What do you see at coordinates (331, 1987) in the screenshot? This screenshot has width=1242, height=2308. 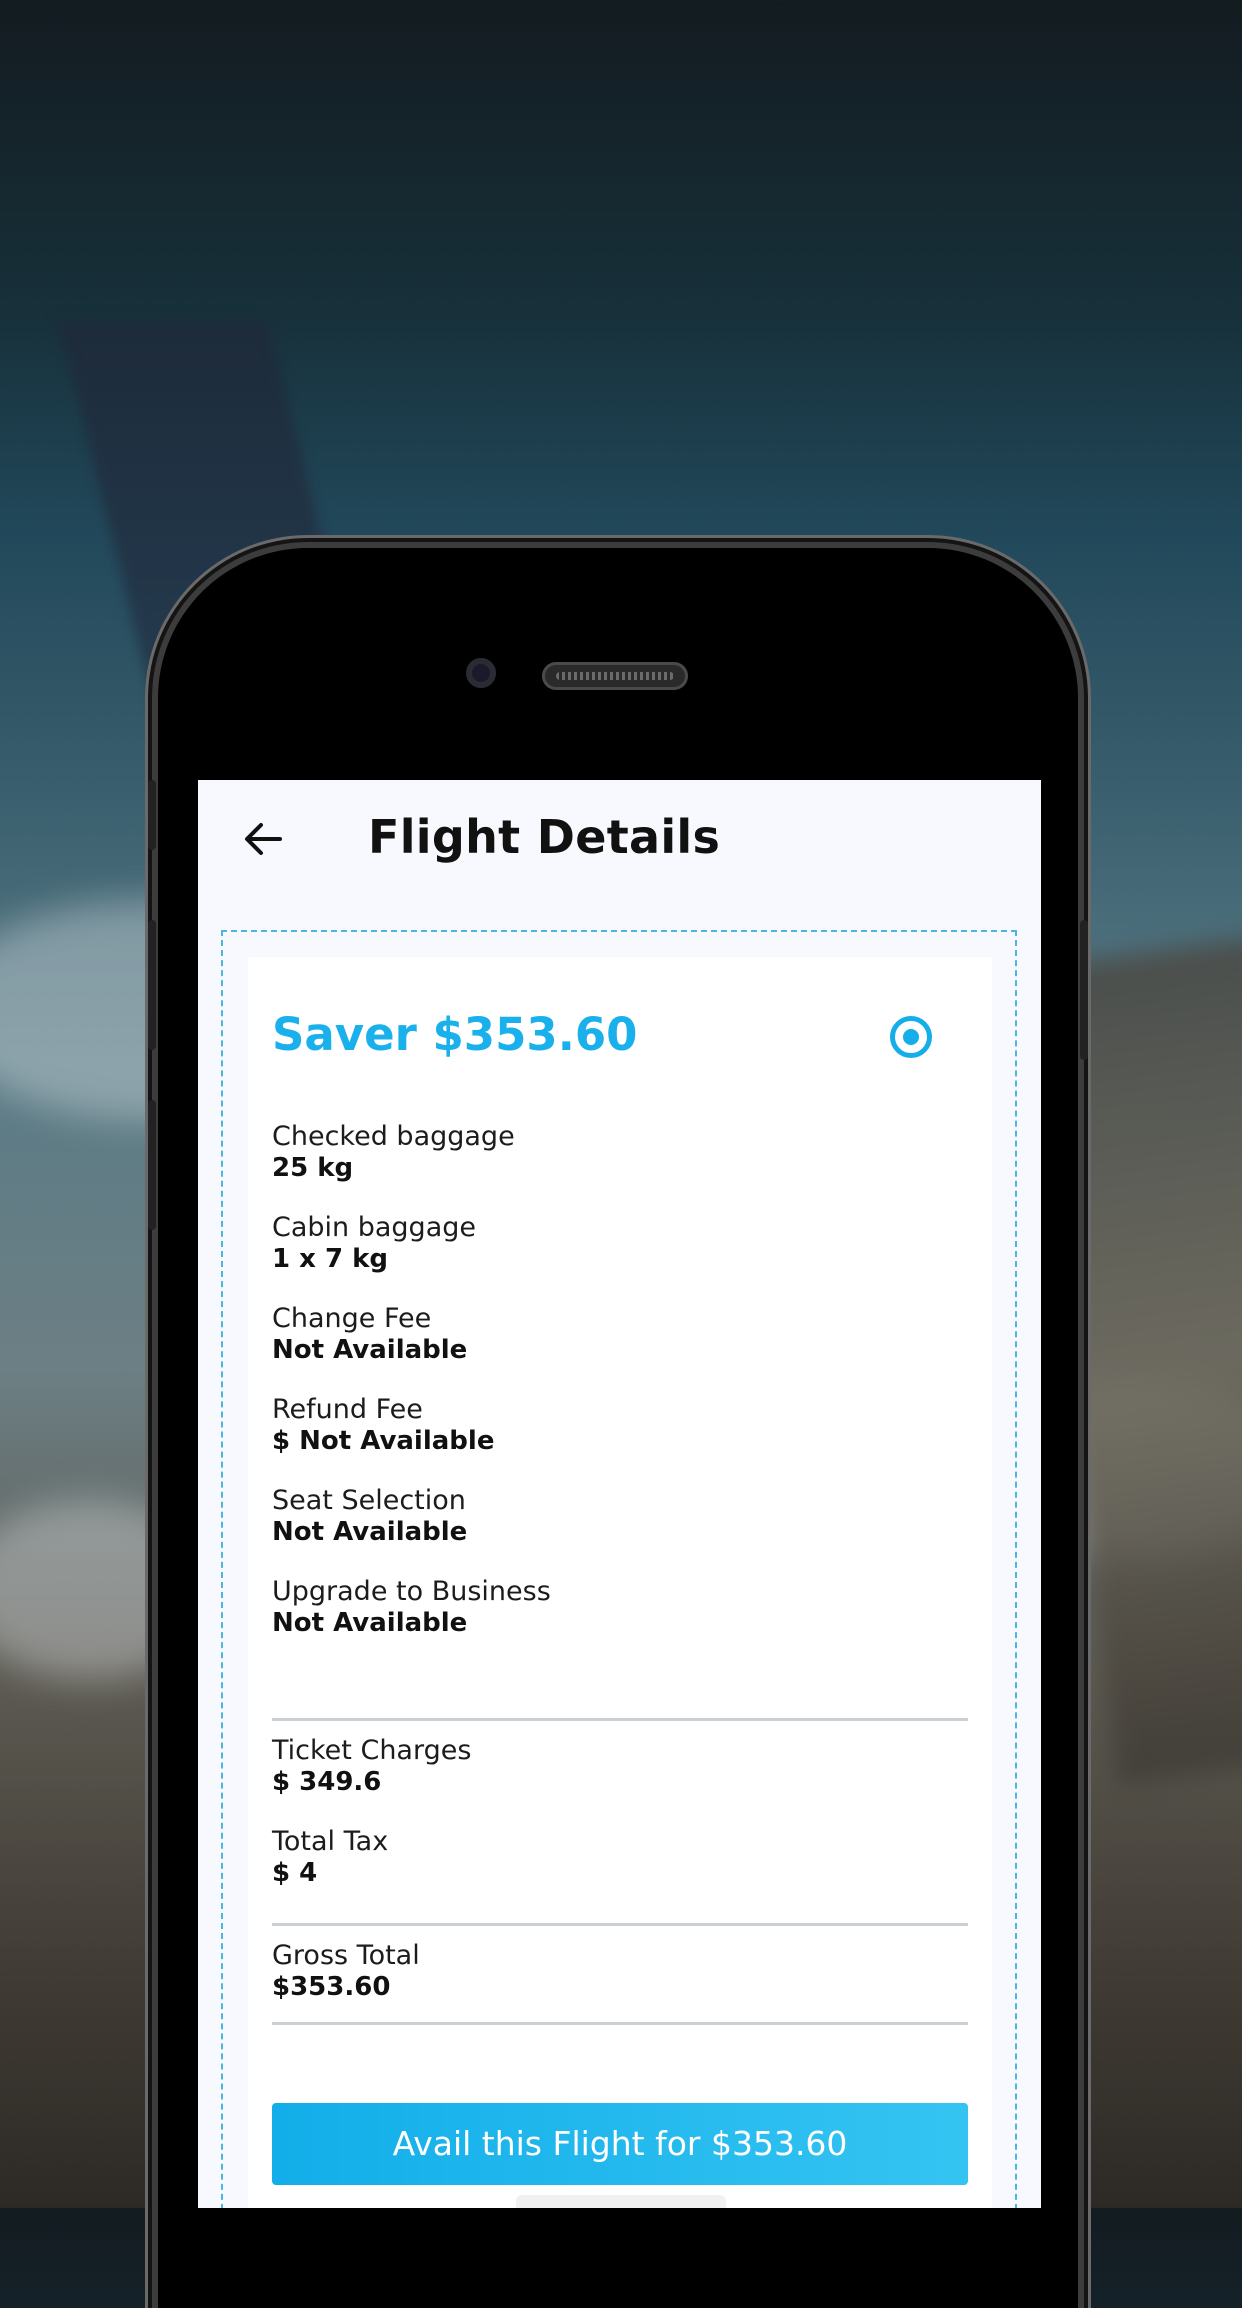 I see `total-value: $353.60` at bounding box center [331, 1987].